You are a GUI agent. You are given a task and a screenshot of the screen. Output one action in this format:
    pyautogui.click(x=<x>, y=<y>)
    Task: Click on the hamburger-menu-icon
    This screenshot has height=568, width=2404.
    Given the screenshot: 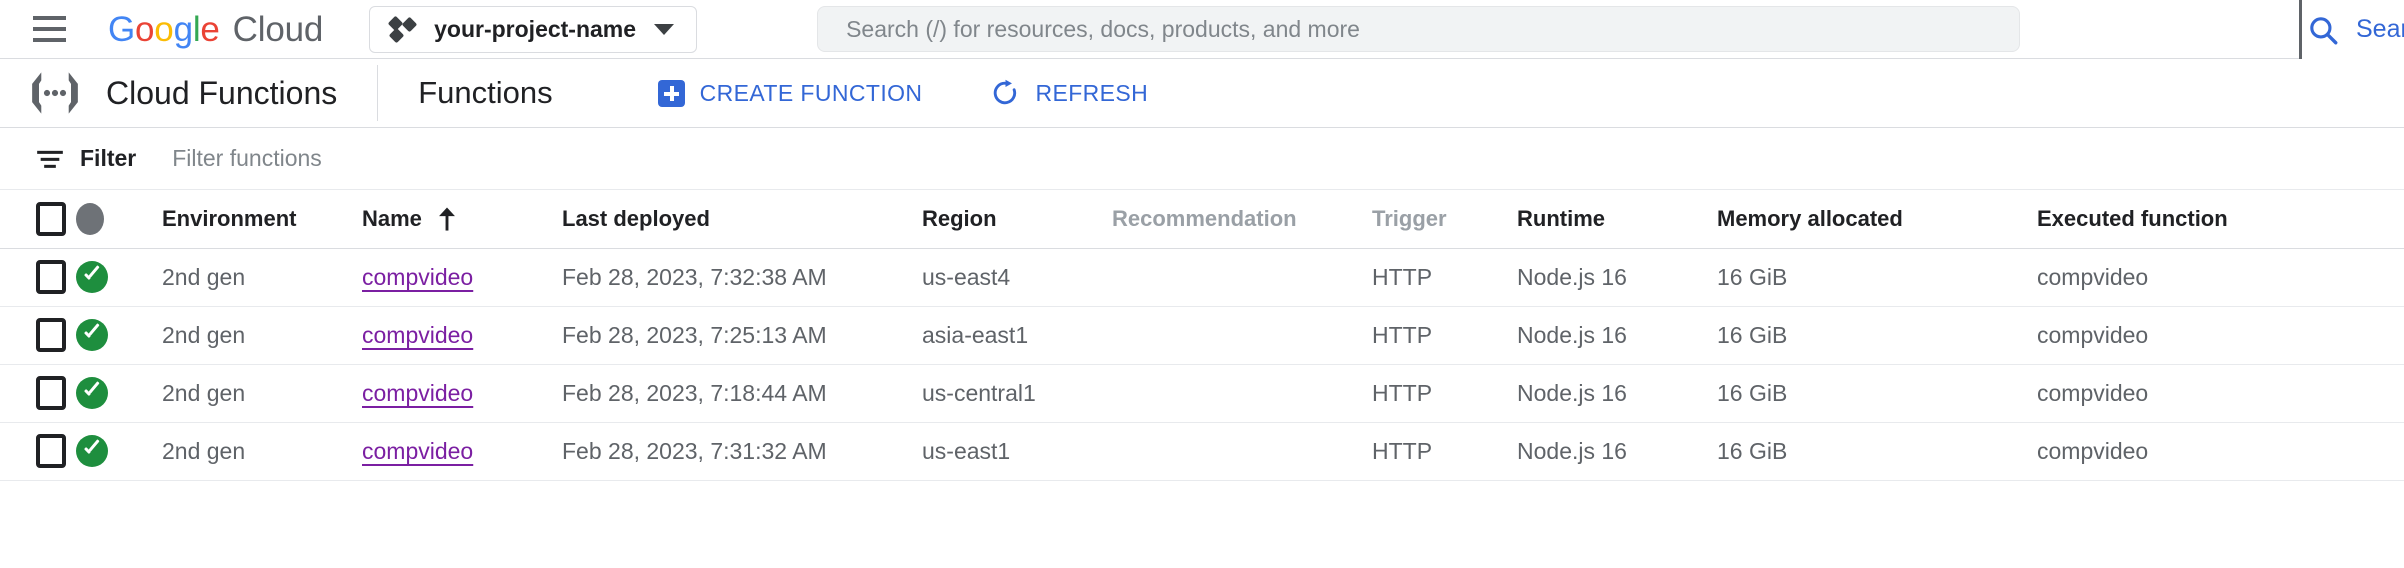 What is the action you would take?
    pyautogui.click(x=49, y=29)
    